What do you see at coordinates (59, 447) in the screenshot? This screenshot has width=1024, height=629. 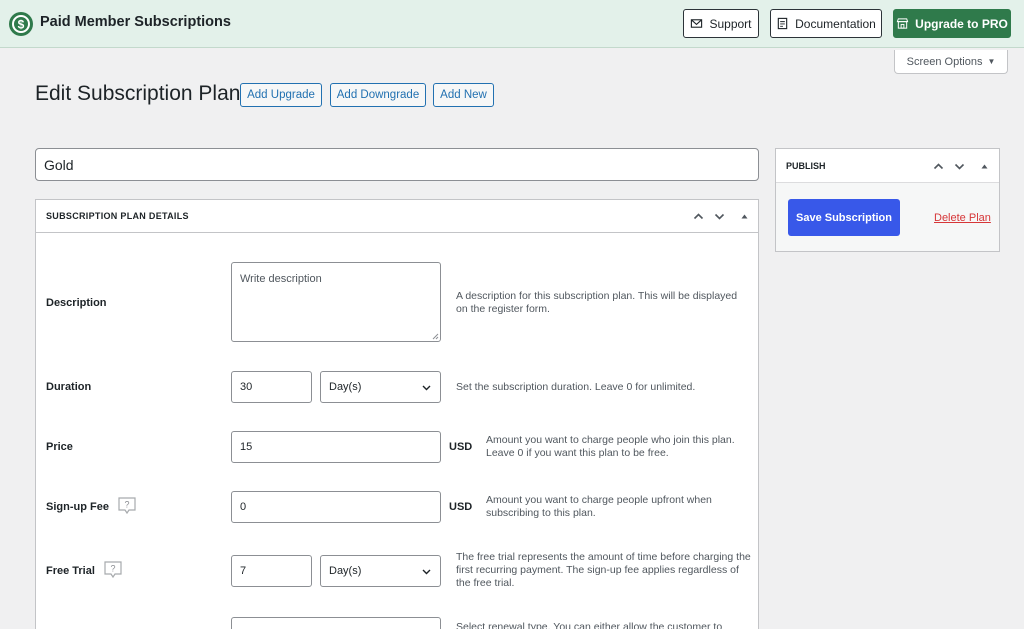 I see `price-label: Price` at bounding box center [59, 447].